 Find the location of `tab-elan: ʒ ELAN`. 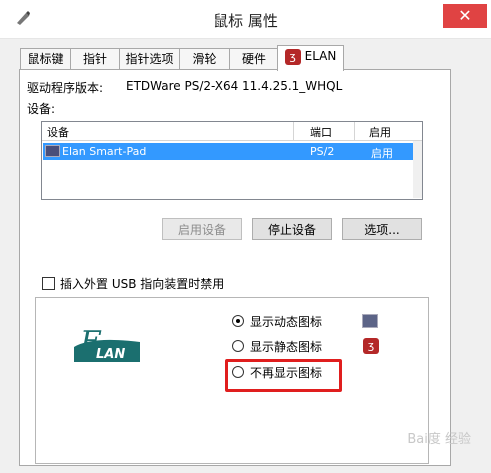

tab-elan: ʒ ELAN is located at coordinates (310, 58).